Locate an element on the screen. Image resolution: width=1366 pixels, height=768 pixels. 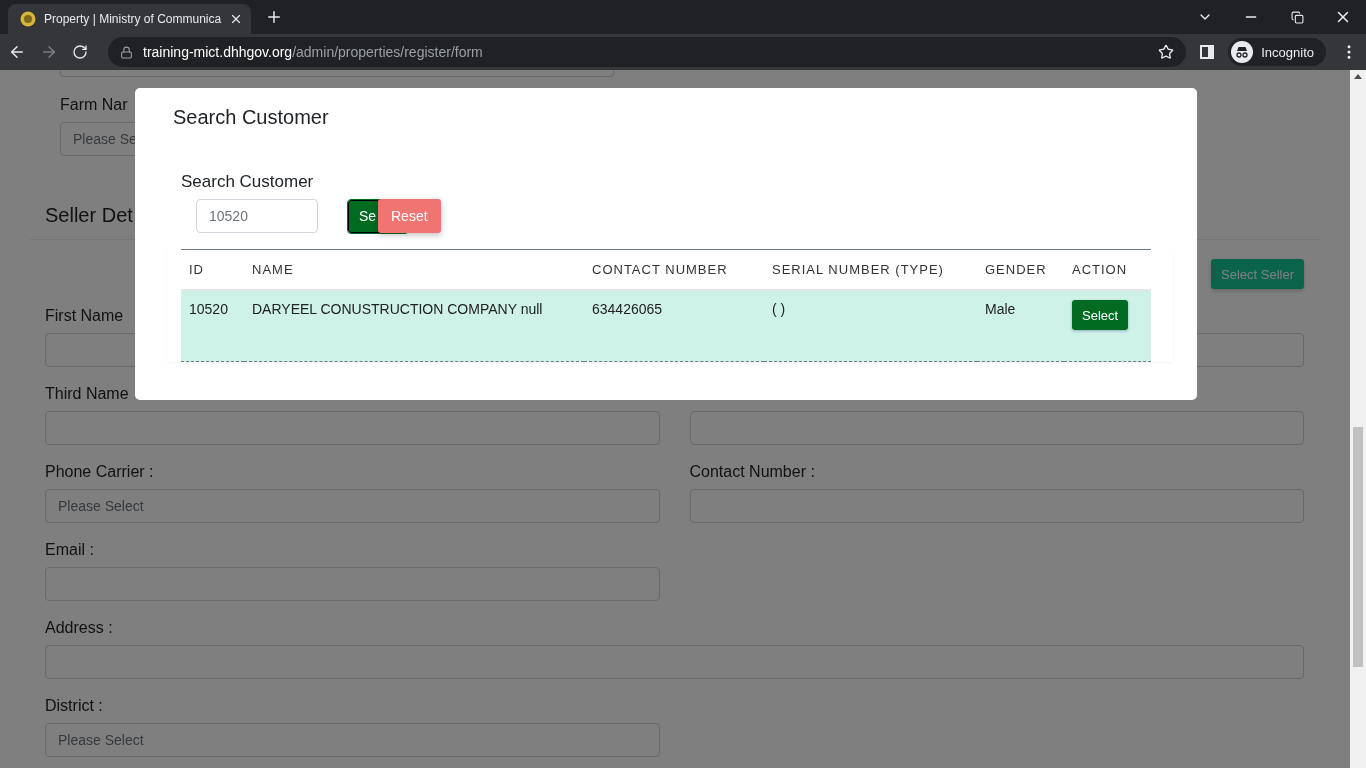
url-text: training-mict.dhhgov.org/admin/properties/register/form is located at coordinates (313, 52).